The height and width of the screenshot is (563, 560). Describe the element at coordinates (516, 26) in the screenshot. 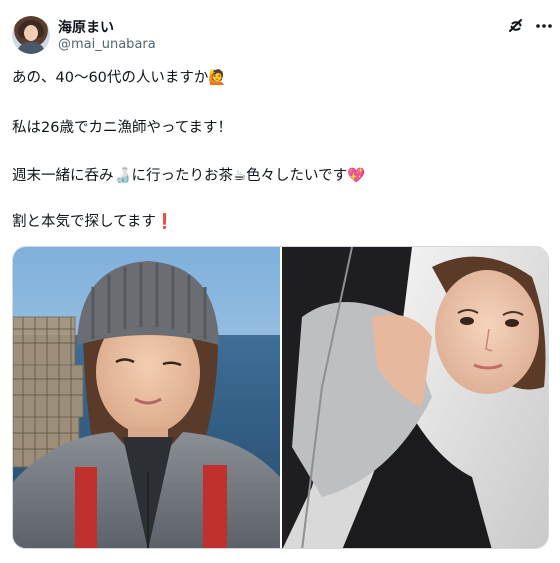

I see `grok-icon` at that location.